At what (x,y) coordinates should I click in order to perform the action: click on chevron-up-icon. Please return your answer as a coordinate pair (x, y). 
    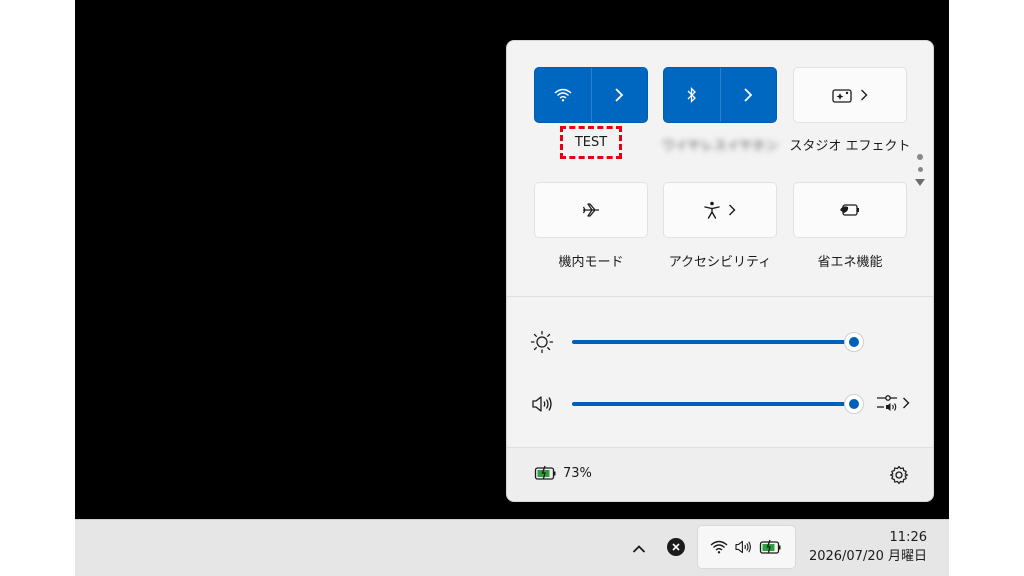
    Looking at the image, I should click on (639, 549).